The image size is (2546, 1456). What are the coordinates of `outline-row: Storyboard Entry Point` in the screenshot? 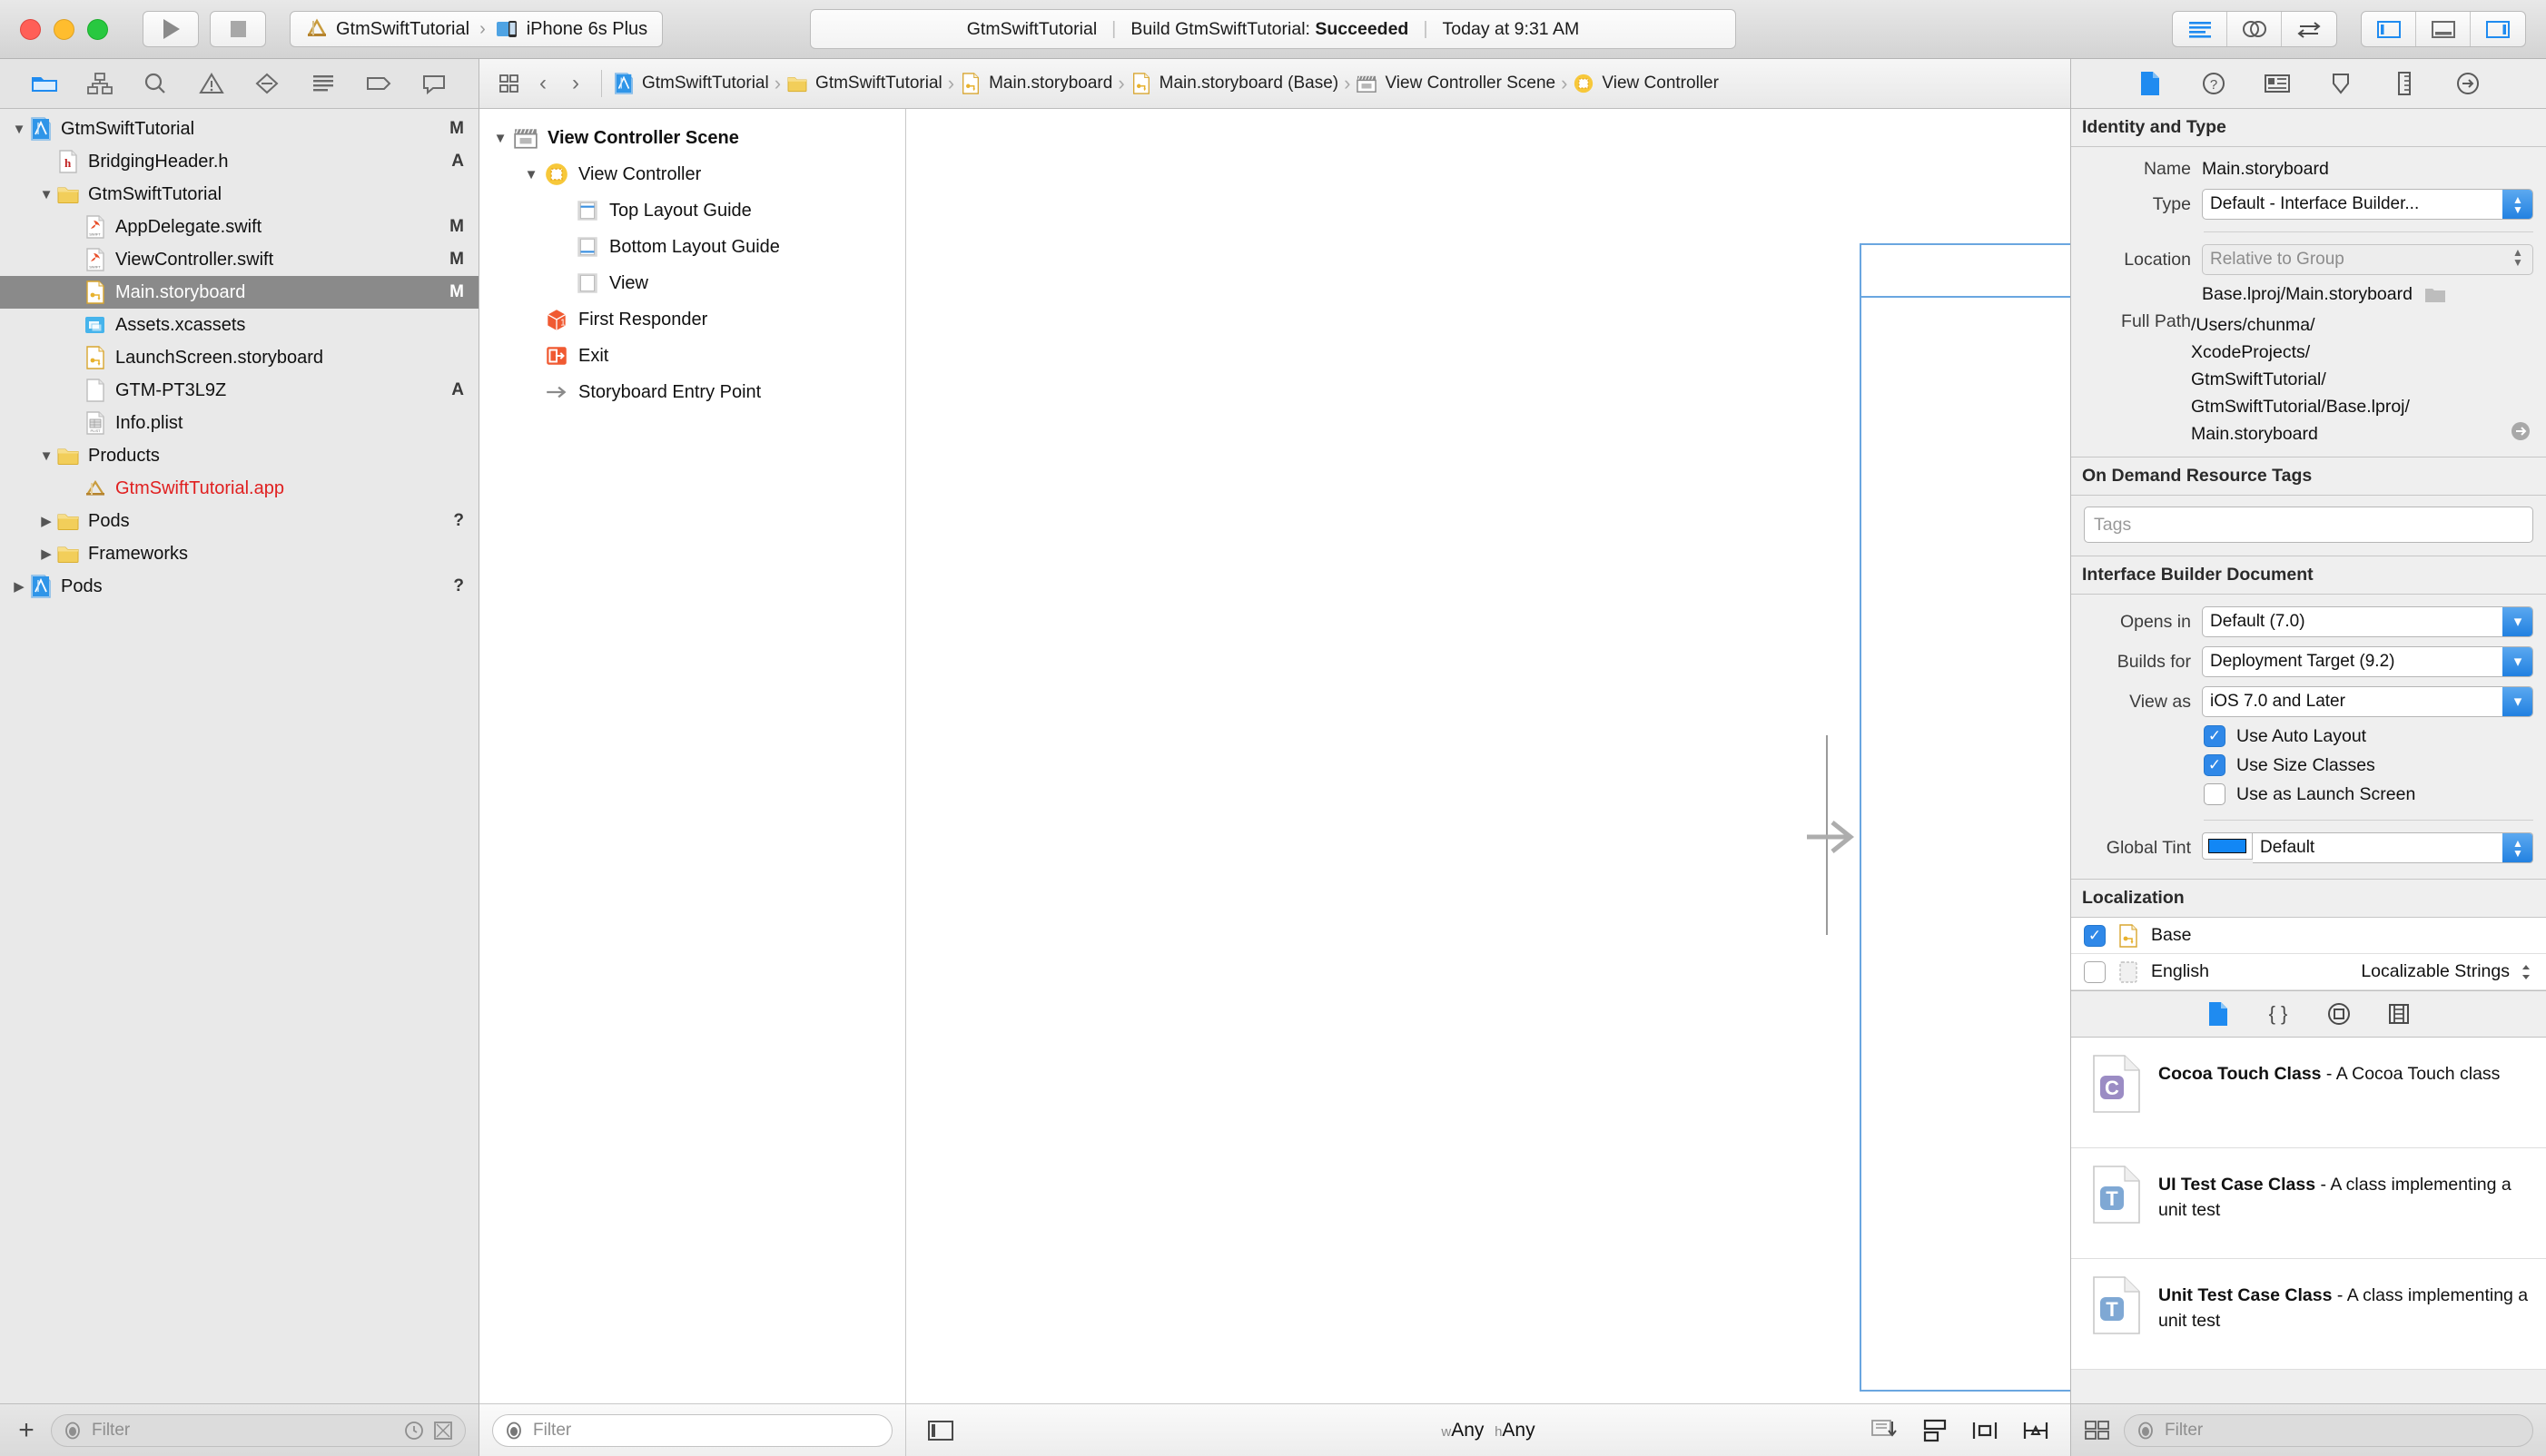 It's located at (692, 392).